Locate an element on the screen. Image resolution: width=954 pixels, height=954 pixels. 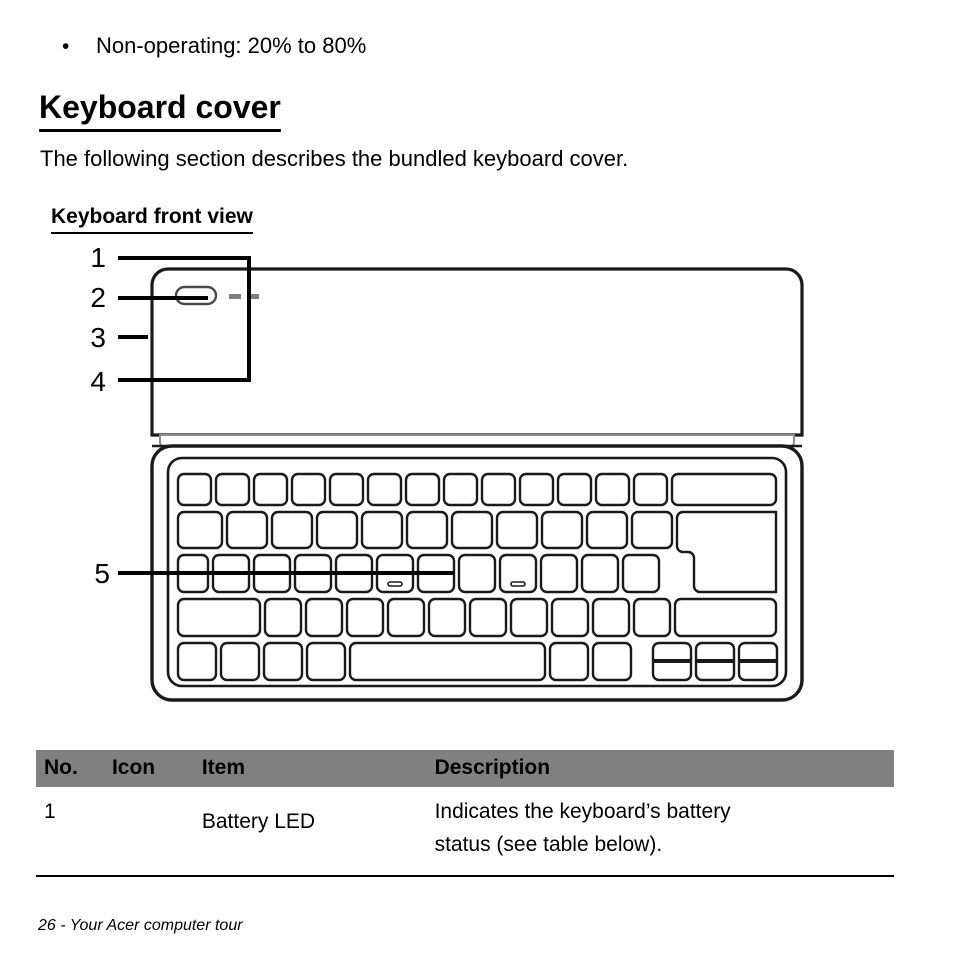
cell-no: 1 is located at coordinates (74, 832).